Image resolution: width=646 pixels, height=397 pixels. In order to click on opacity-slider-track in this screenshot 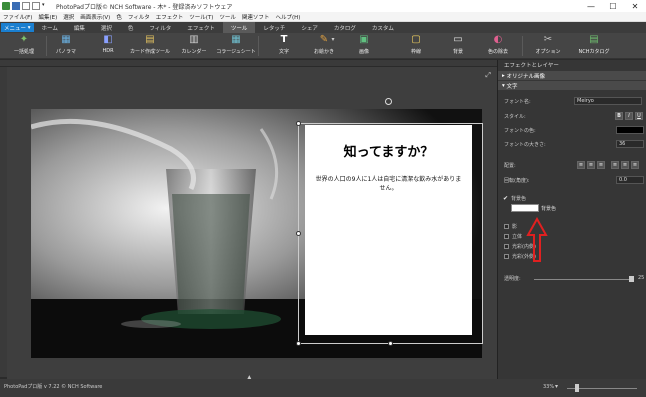, I will do `click(584, 279)`.